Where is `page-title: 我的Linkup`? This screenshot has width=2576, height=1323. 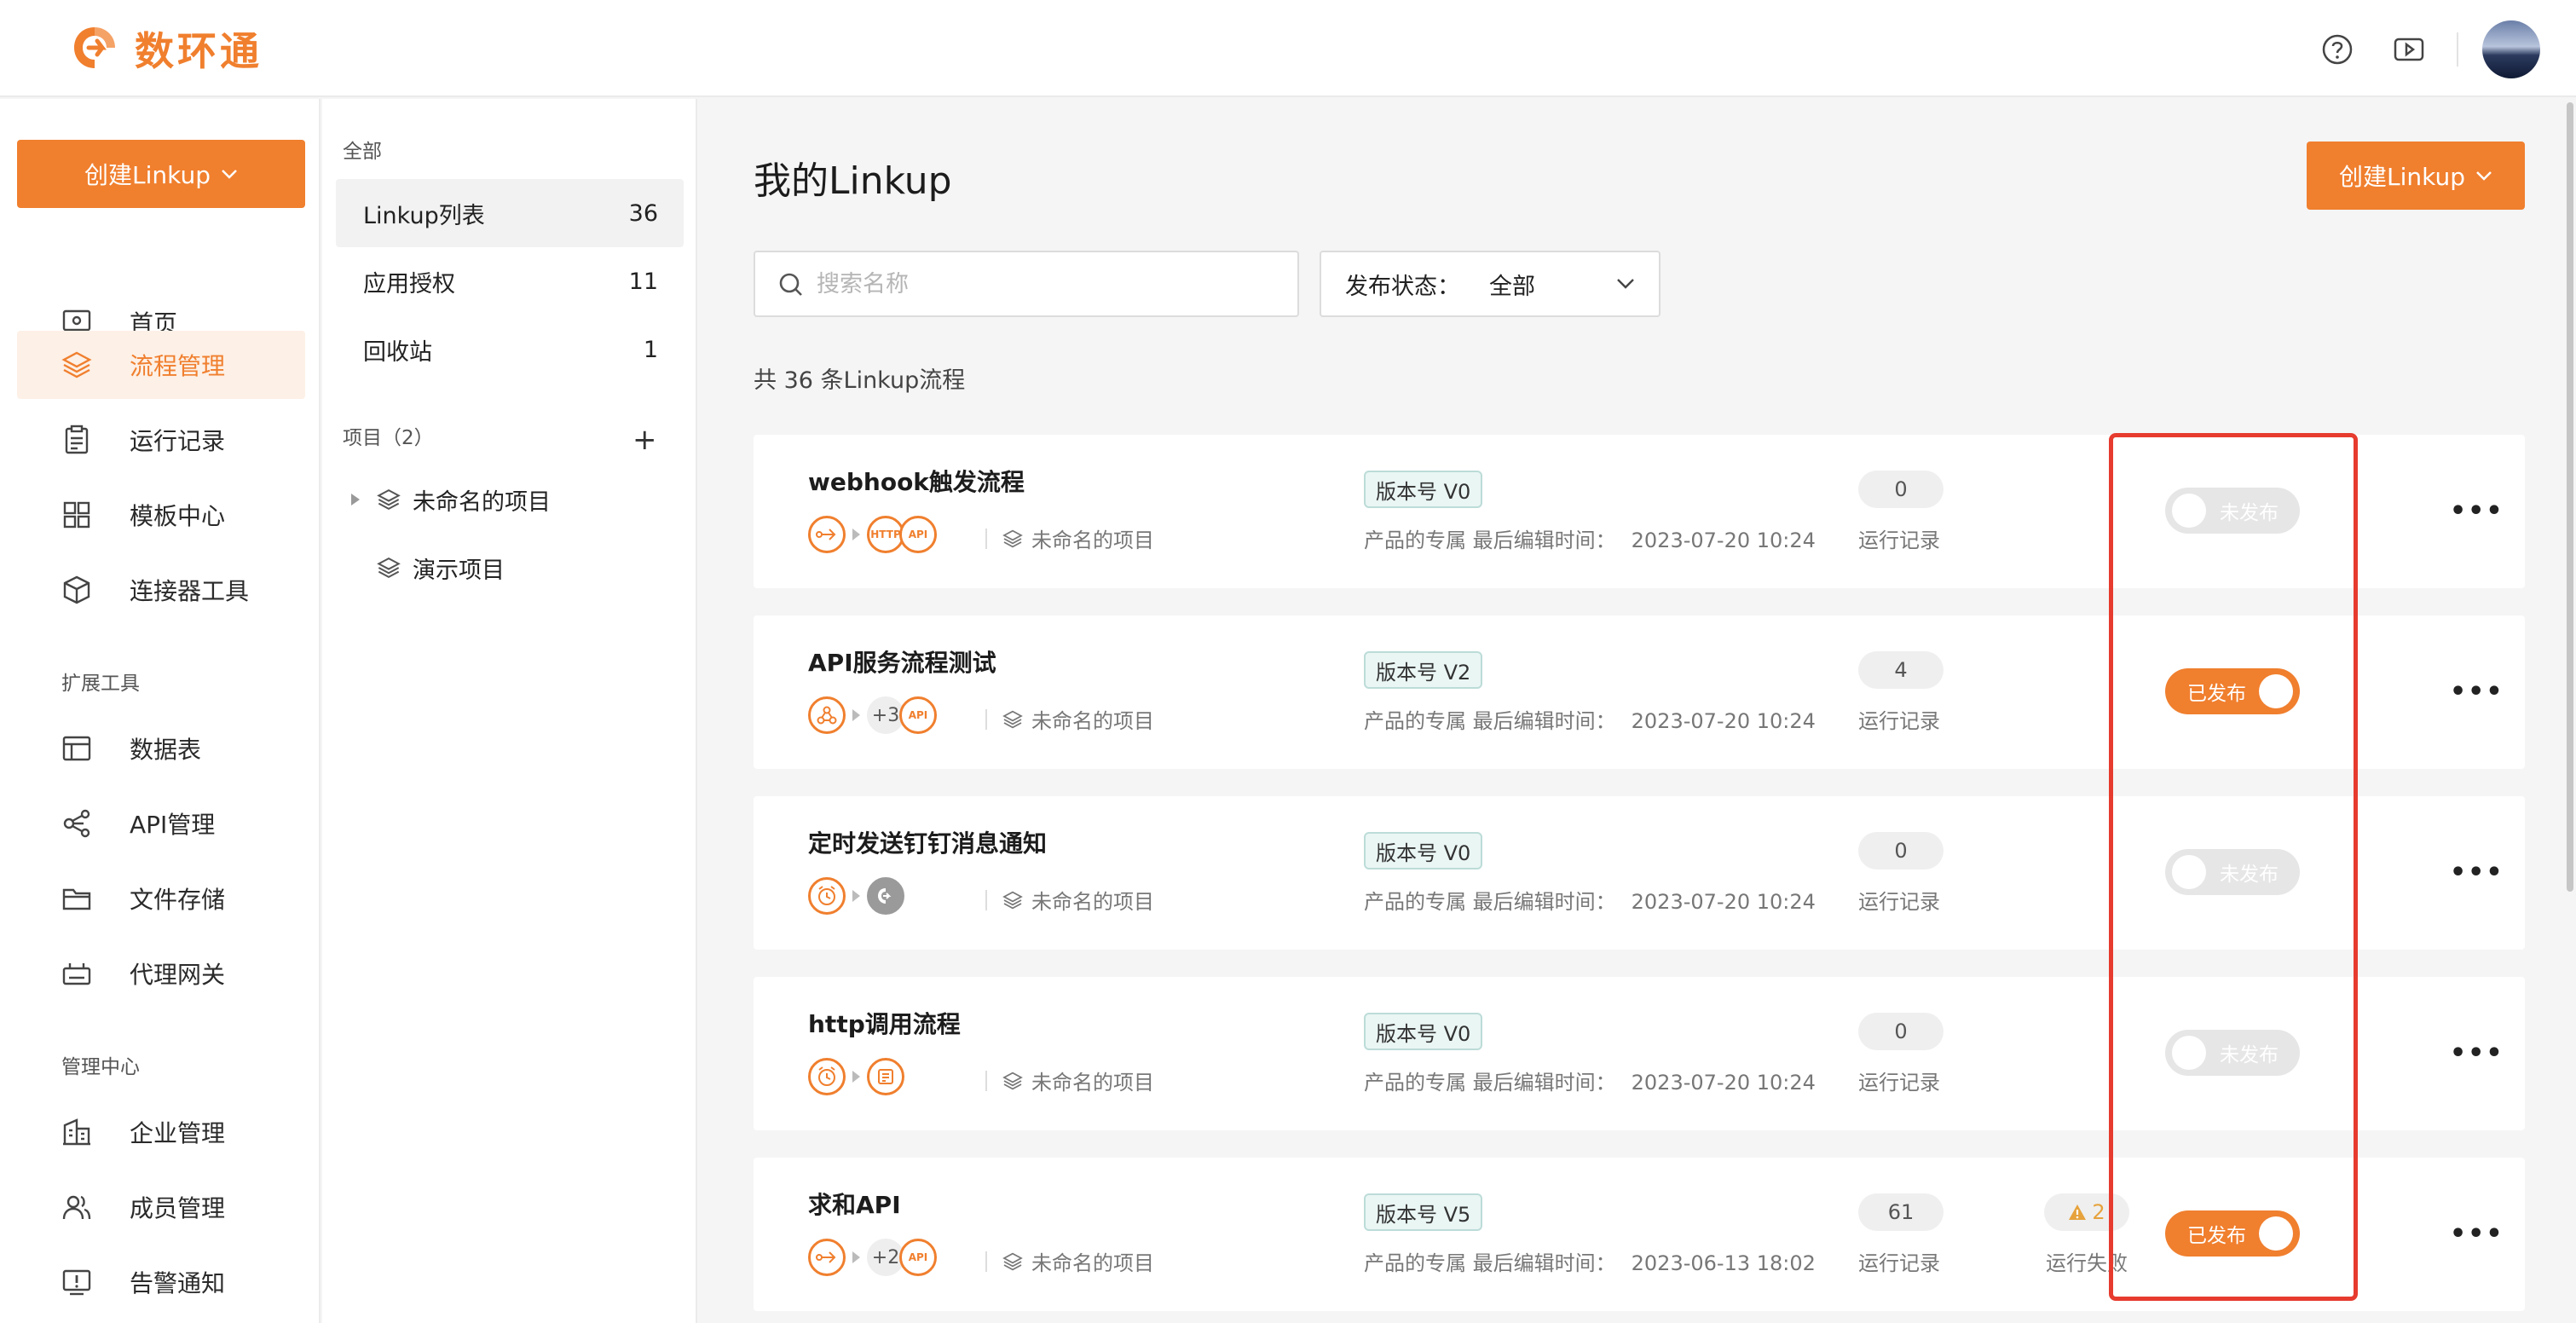
page-title: 我的Linkup is located at coordinates (853, 181).